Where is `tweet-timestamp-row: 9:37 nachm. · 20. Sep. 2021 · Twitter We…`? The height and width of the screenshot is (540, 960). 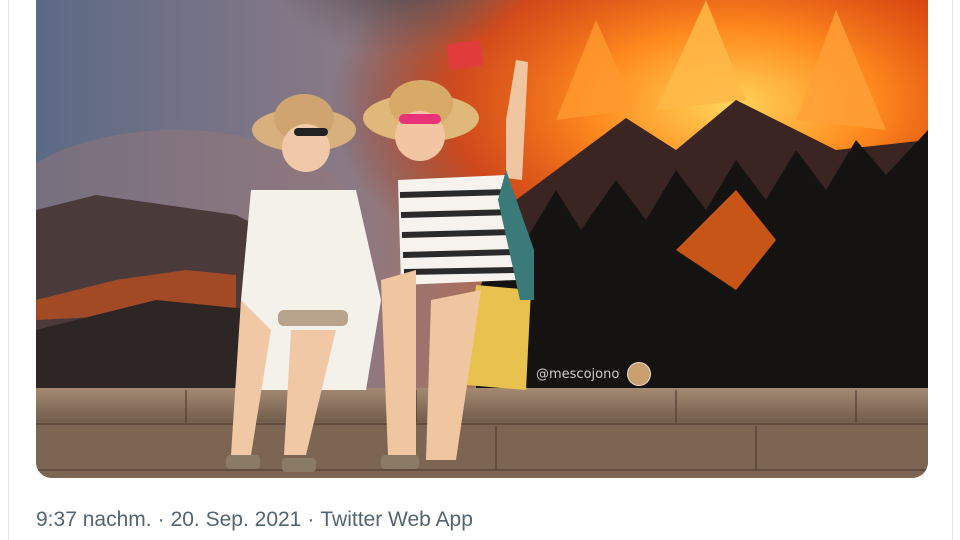 tweet-timestamp-row: 9:37 nachm. · 20. Sep. 2021 · Twitter We… is located at coordinates (254, 520).